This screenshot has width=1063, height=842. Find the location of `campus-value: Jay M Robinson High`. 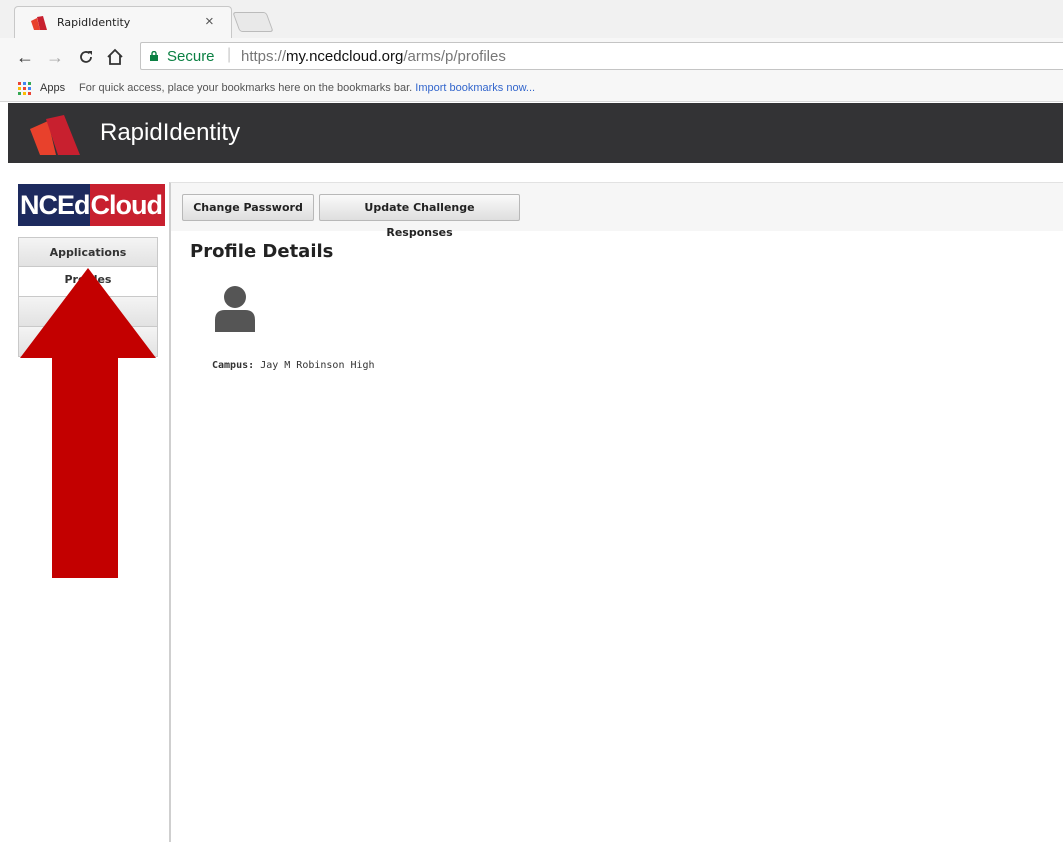

campus-value: Jay M Robinson High is located at coordinates (317, 365).